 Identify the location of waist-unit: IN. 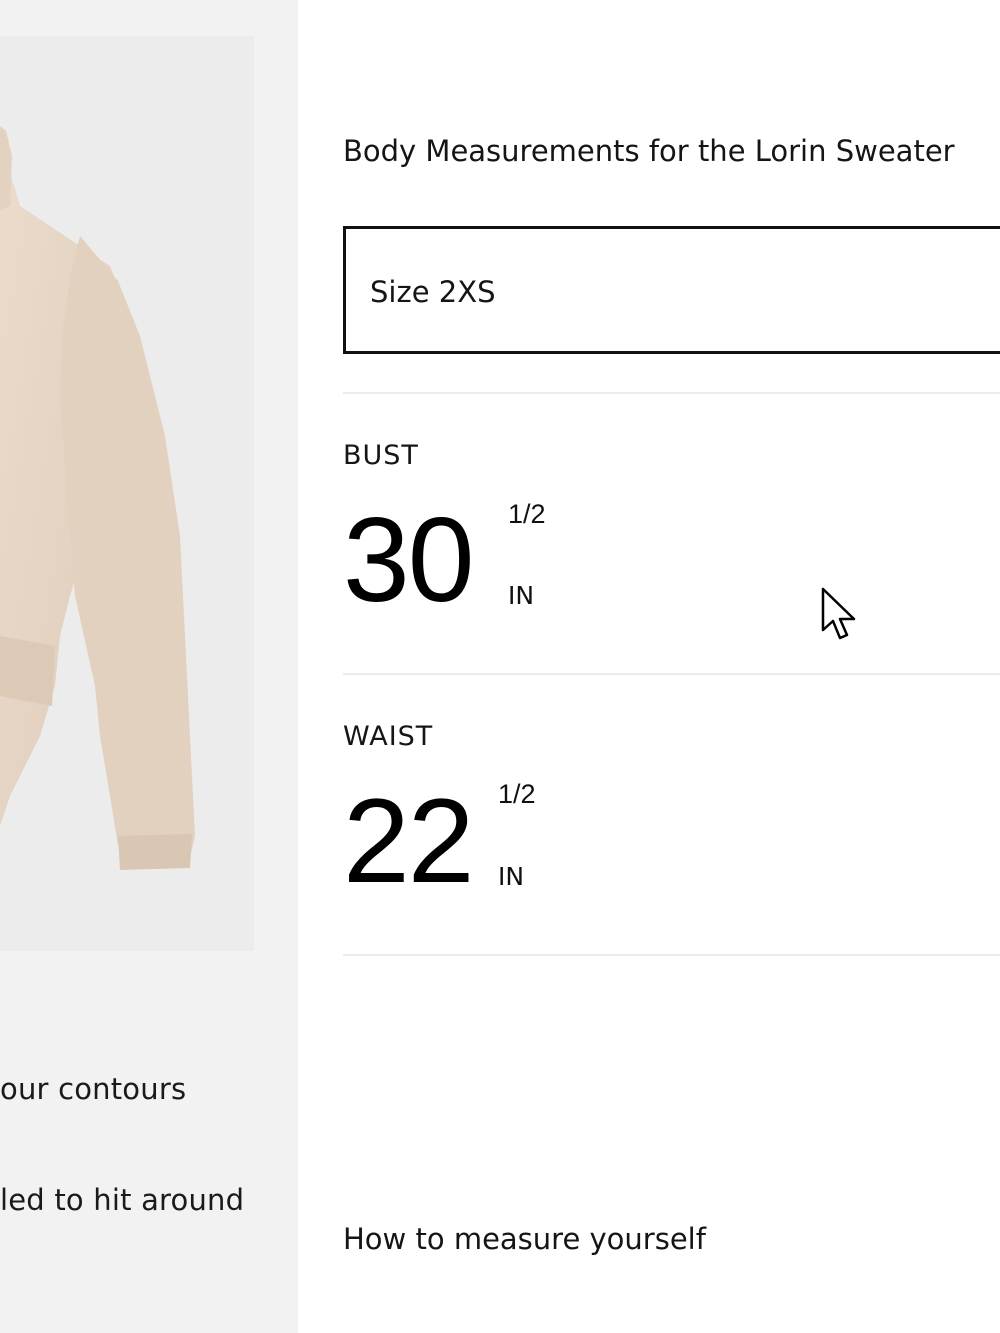
(511, 876).